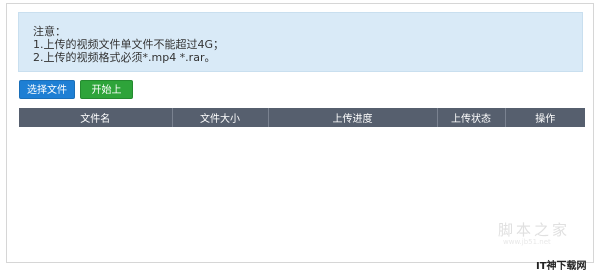 This screenshot has width=600, height=272. I want to click on start-upload-button: 开始上传, so click(106, 97).